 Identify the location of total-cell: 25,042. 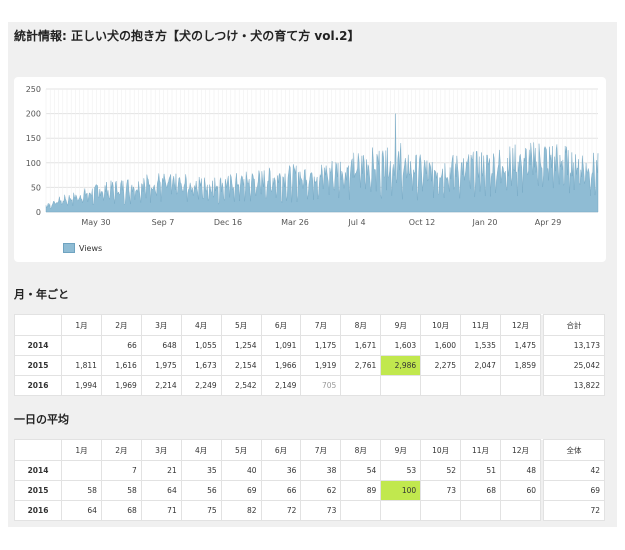
(574, 365).